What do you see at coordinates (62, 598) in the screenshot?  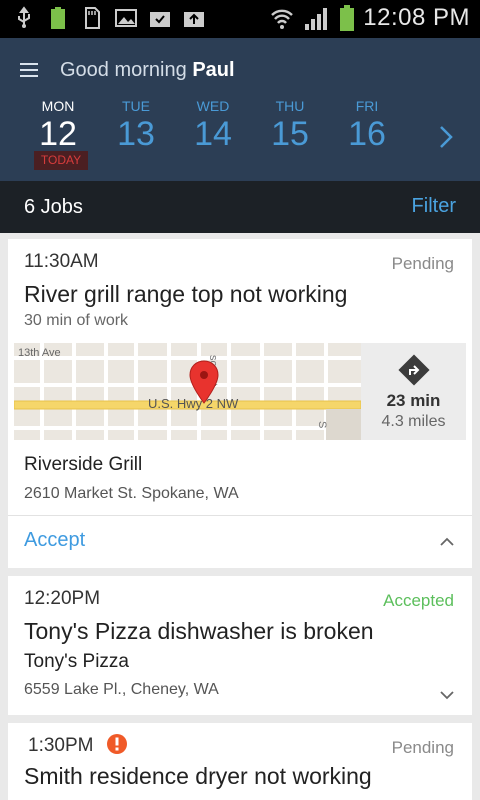 I see `job-time: 12:20PM` at bounding box center [62, 598].